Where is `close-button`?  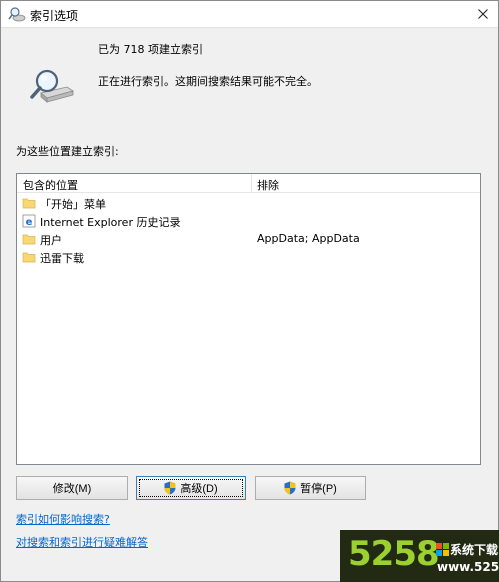
close-button is located at coordinates (483, 14).